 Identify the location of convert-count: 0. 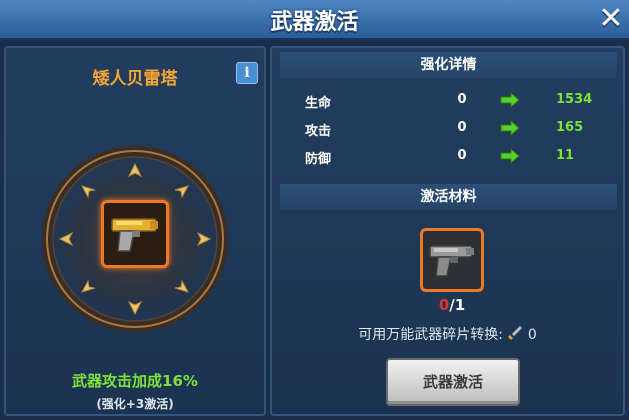
(532, 335).